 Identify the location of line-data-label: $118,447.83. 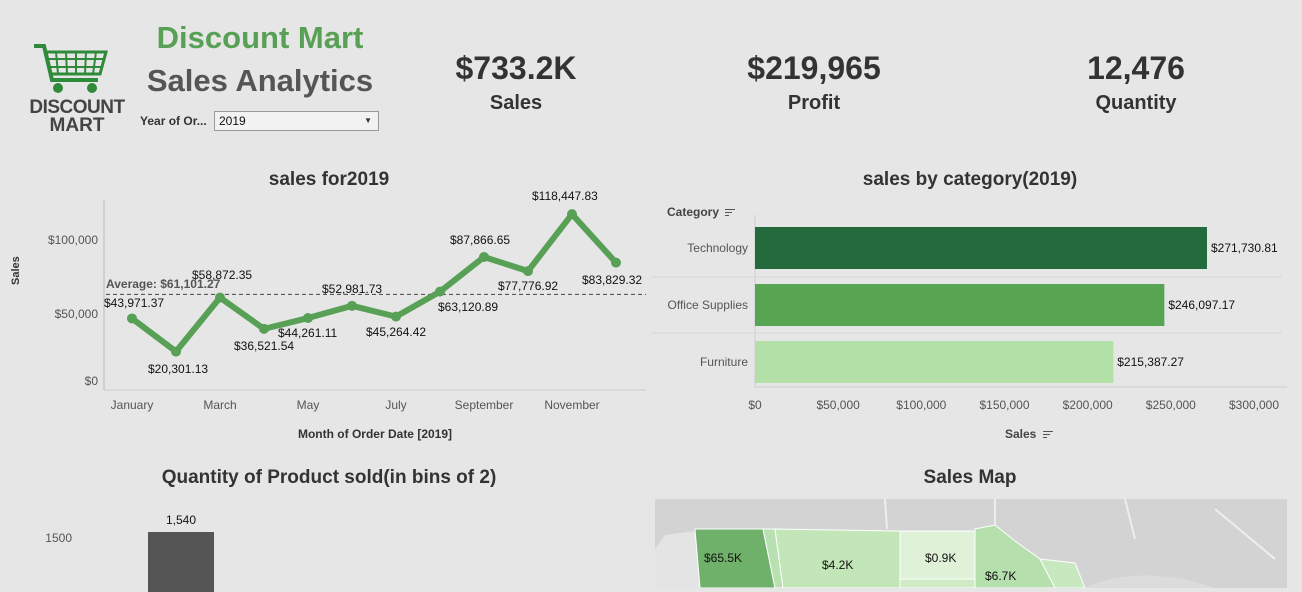
(565, 196).